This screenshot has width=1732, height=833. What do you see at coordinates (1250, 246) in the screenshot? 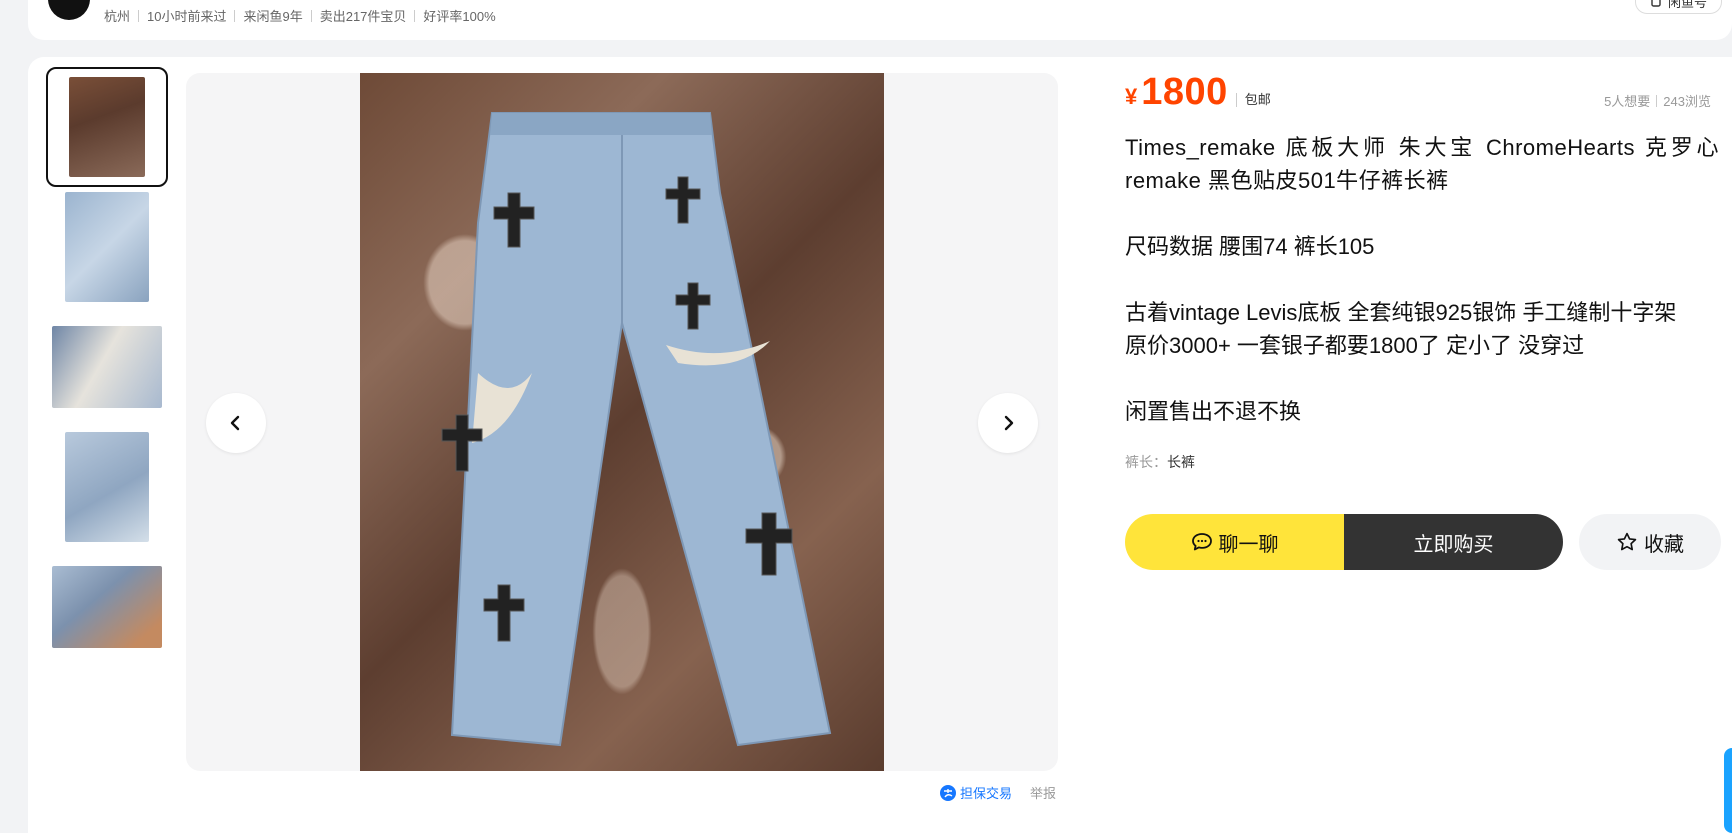
I see `size-info: 尺码数据 腰围74 裤长105` at bounding box center [1250, 246].